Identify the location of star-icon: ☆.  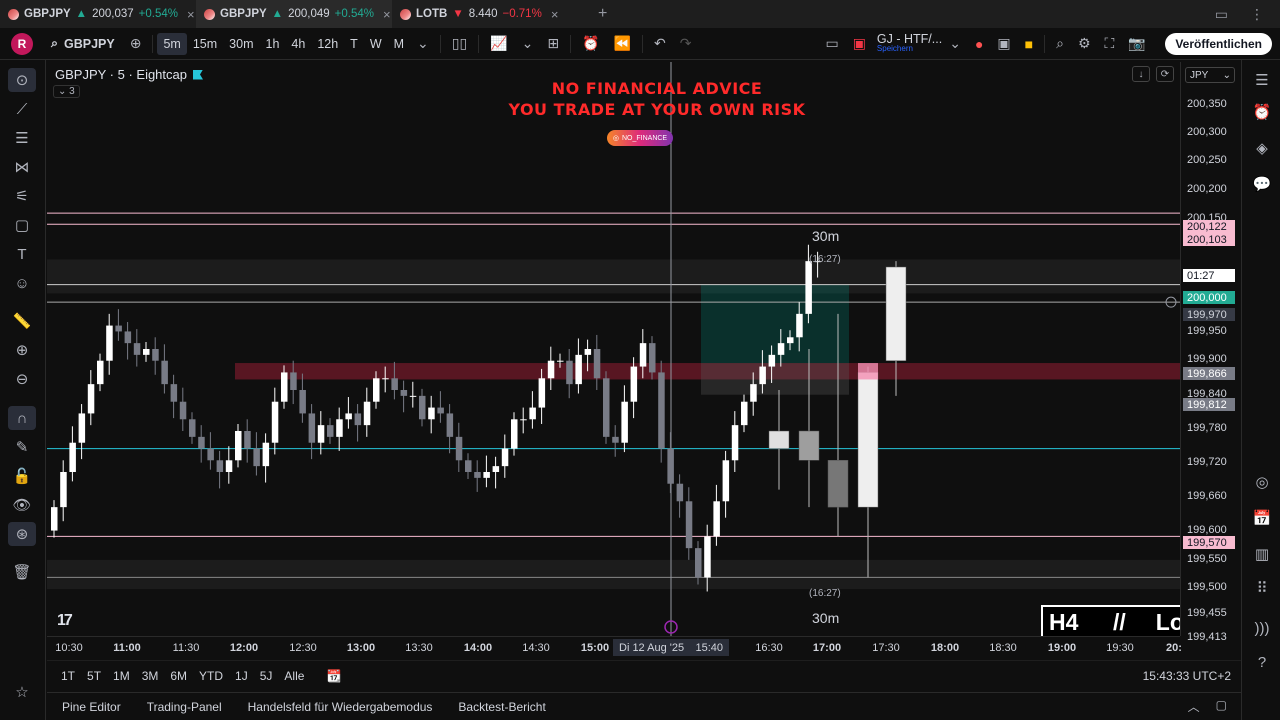
(22, 692).